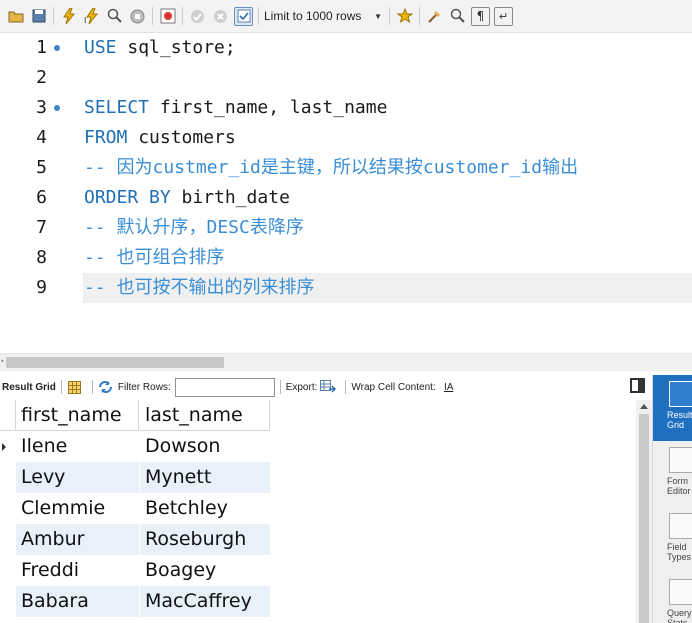 The image size is (692, 623). Describe the element at coordinates (404, 16) in the screenshot. I see `bookmark-icon` at that location.